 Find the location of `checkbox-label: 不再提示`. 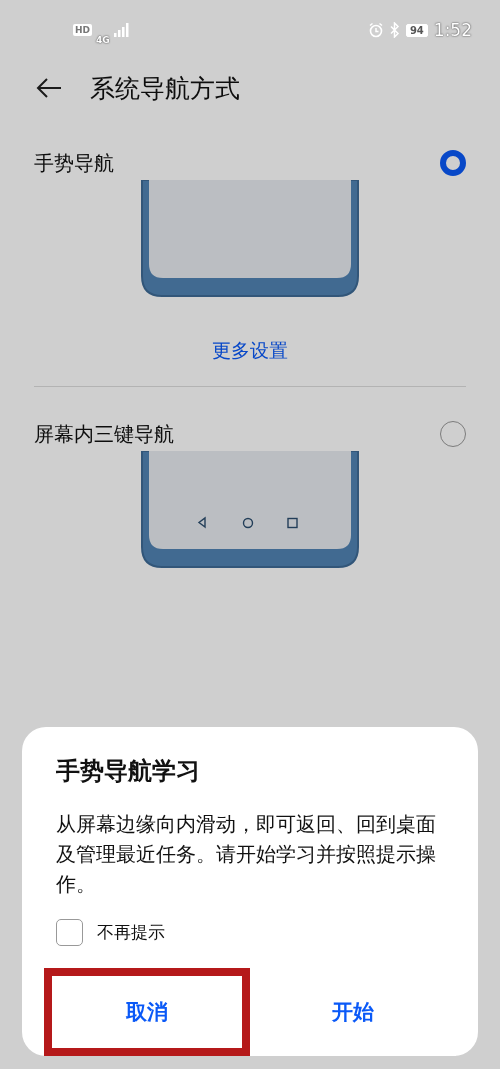

checkbox-label: 不再提示 is located at coordinates (131, 932).